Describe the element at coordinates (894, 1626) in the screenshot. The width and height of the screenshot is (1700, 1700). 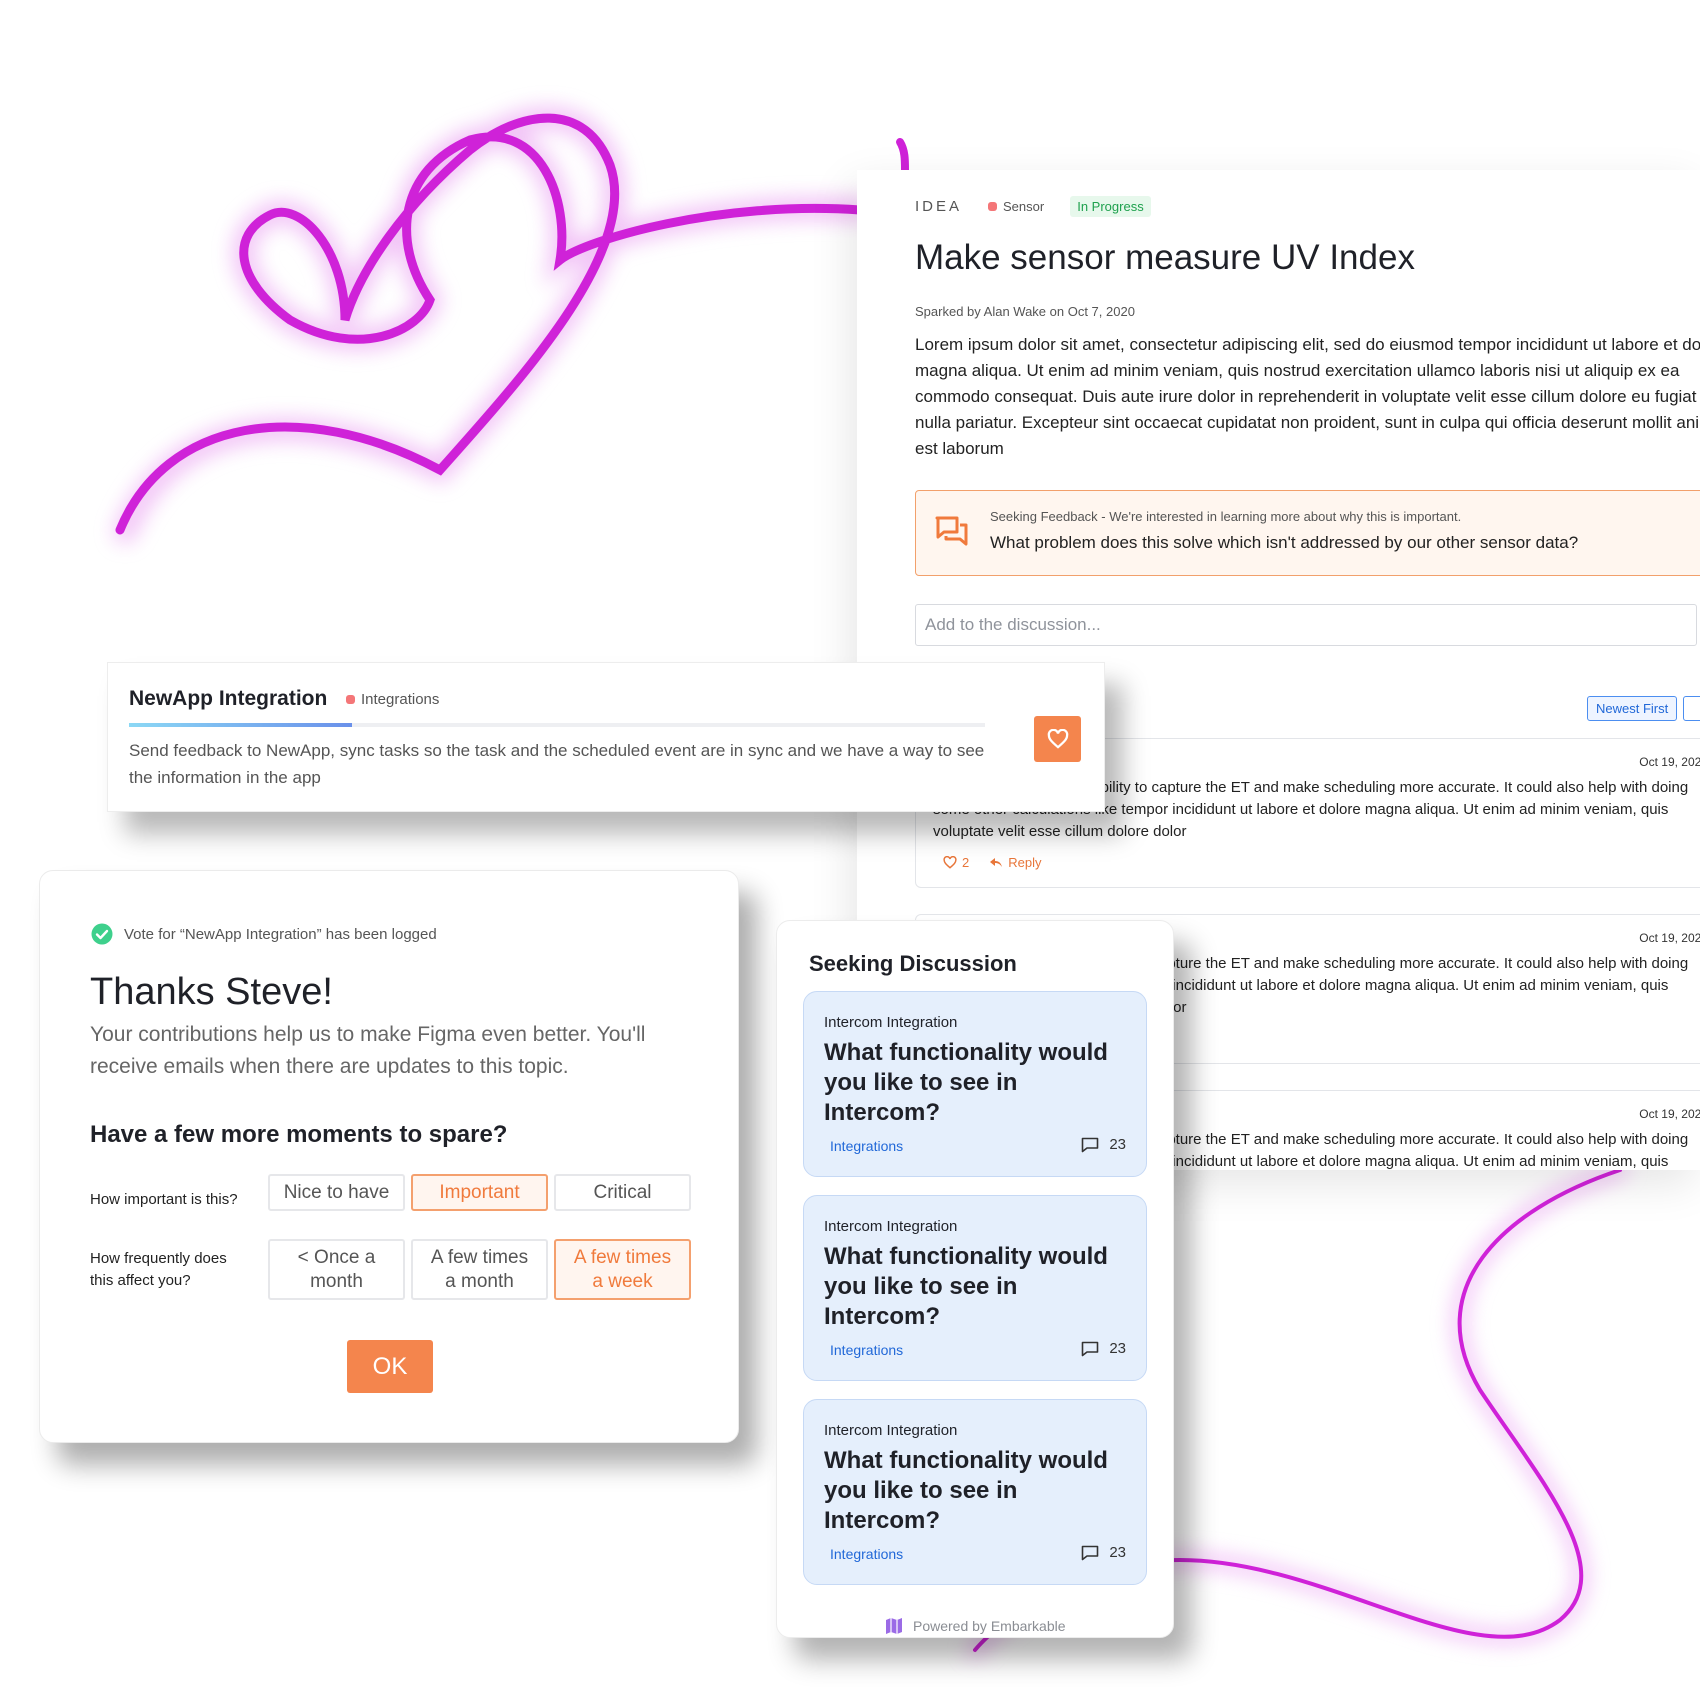
I see `embarkable-logo-icon` at that location.